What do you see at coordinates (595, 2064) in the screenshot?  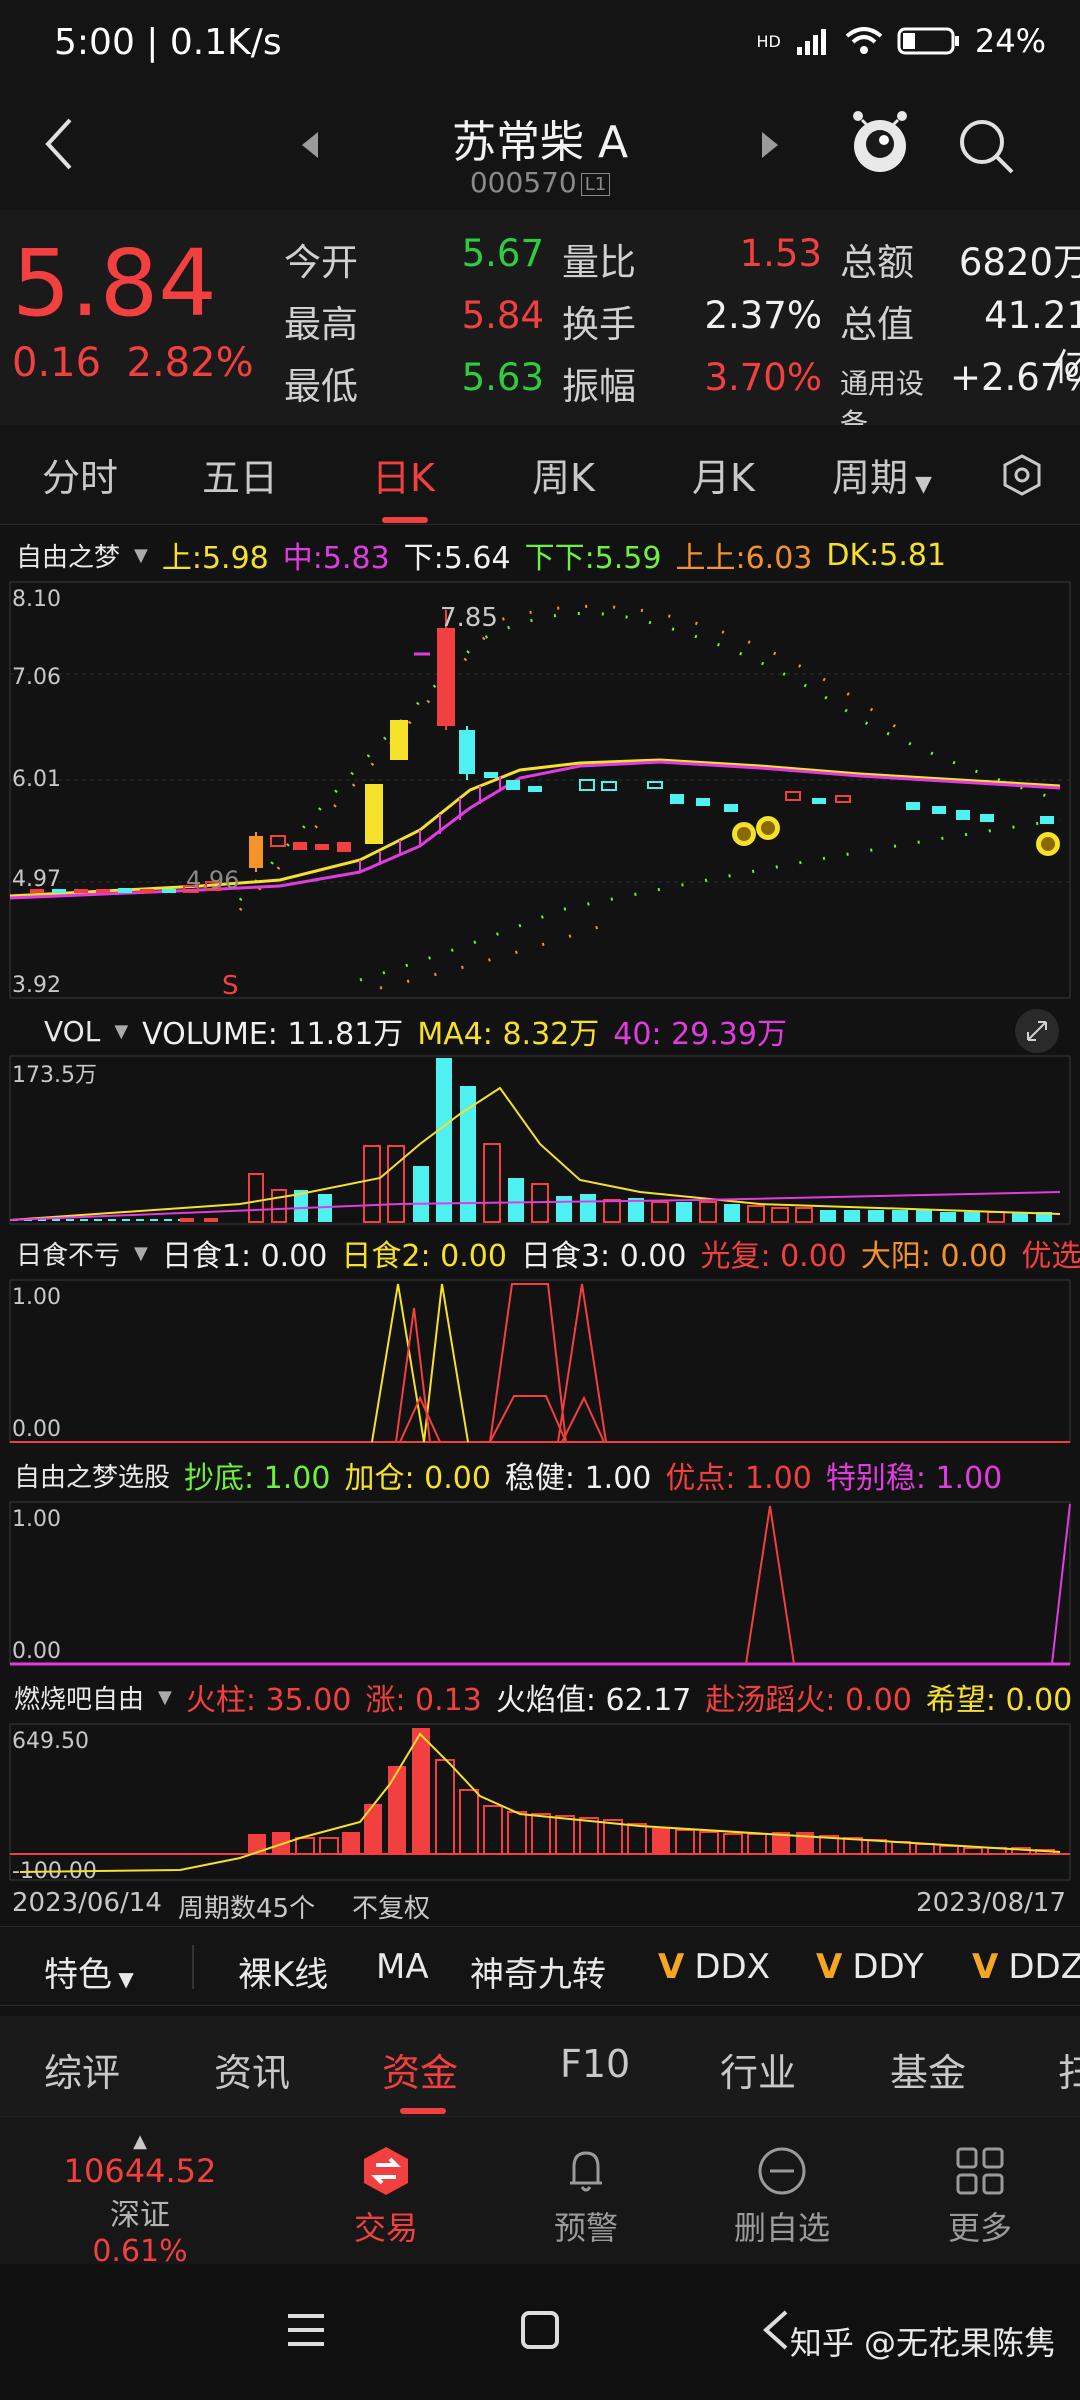 I see `tab-f10: F10` at bounding box center [595, 2064].